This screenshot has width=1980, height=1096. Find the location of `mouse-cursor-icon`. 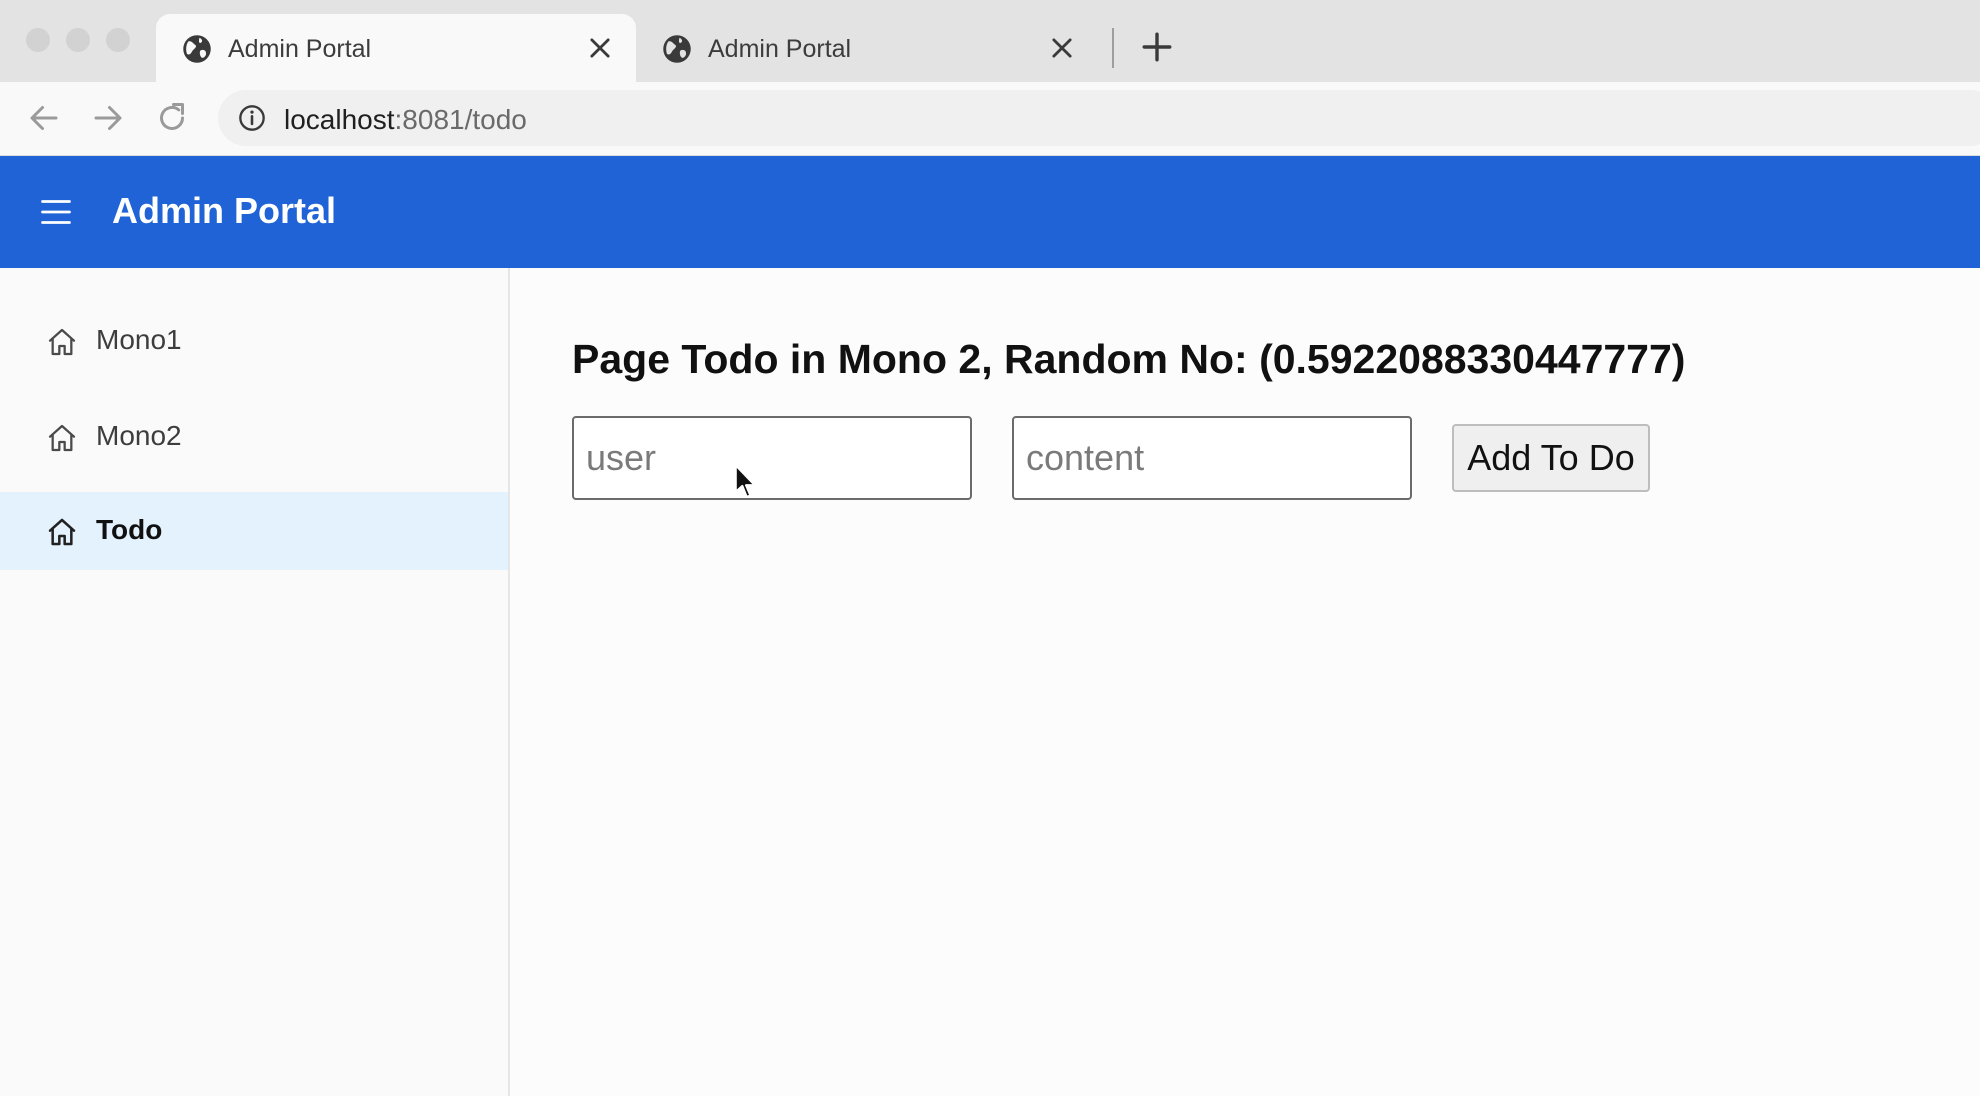

mouse-cursor-icon is located at coordinates (745, 481).